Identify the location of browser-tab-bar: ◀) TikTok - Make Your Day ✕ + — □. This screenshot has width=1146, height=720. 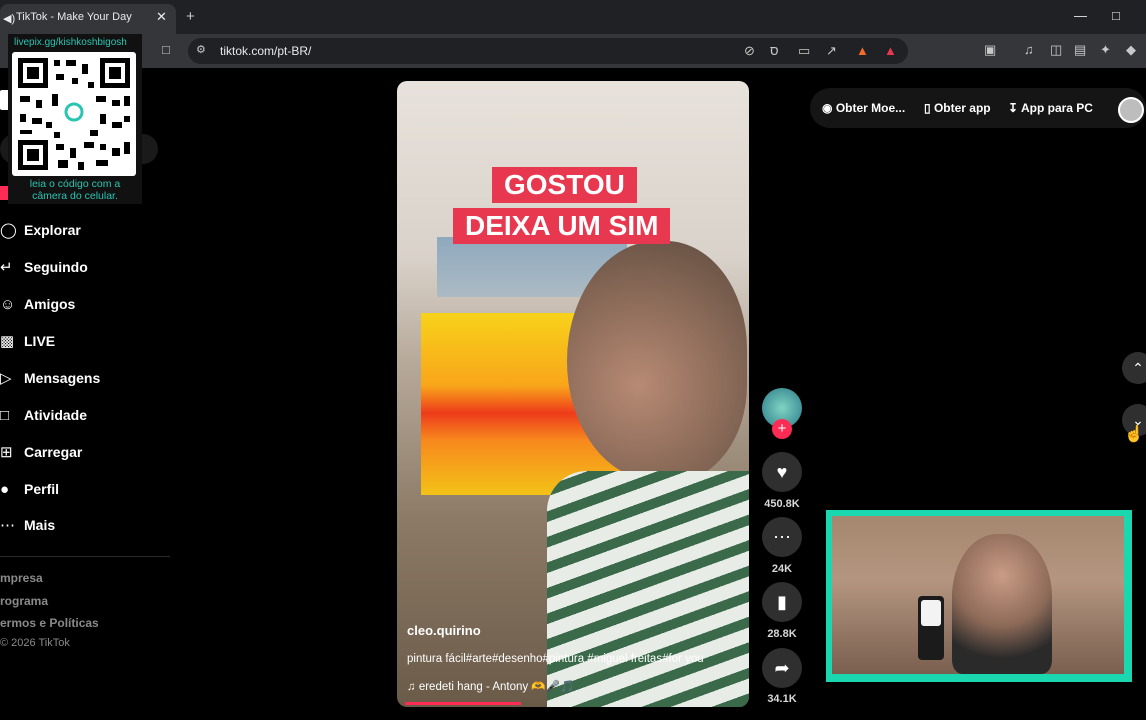
(573, 17).